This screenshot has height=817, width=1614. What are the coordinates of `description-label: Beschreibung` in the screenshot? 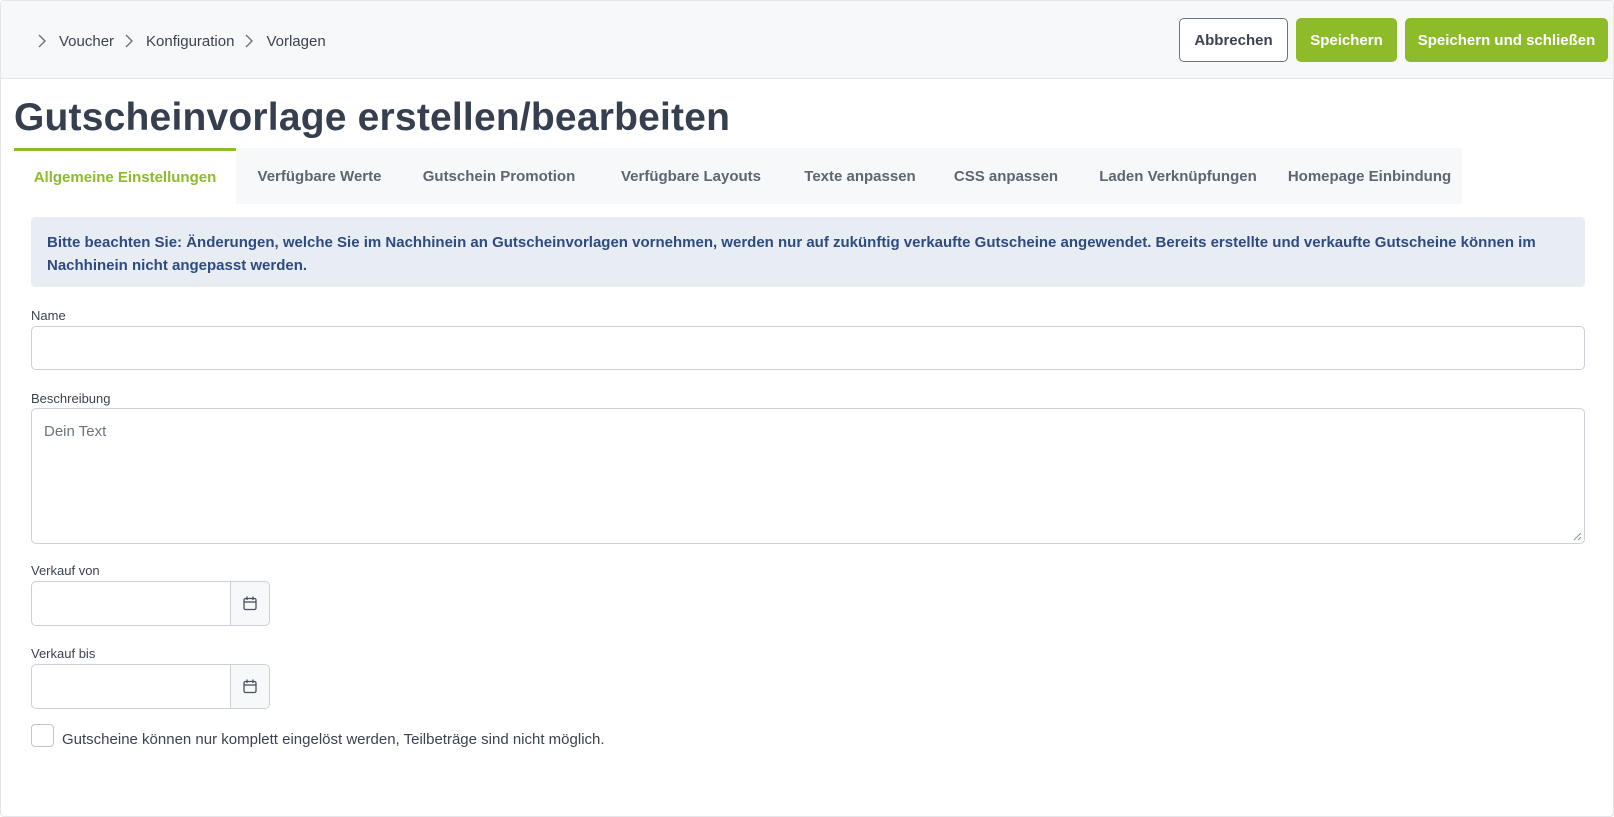 It's located at (71, 398).